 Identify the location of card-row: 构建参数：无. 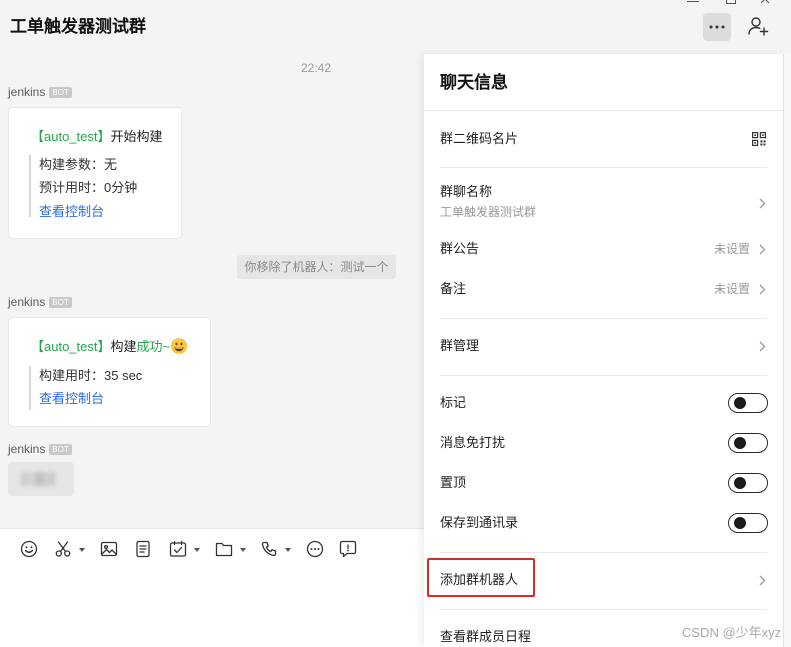
(78, 164).